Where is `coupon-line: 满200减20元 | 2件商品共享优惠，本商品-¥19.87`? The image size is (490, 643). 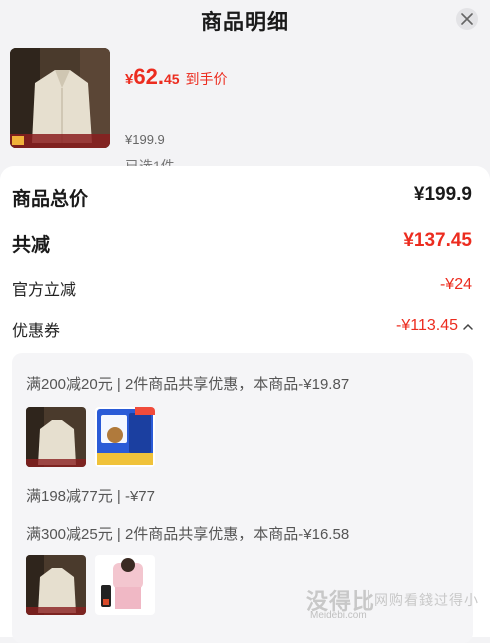 coupon-line: 满200减20元 | 2件商品共享优惠，本商品-¥19.87 is located at coordinates (188, 384).